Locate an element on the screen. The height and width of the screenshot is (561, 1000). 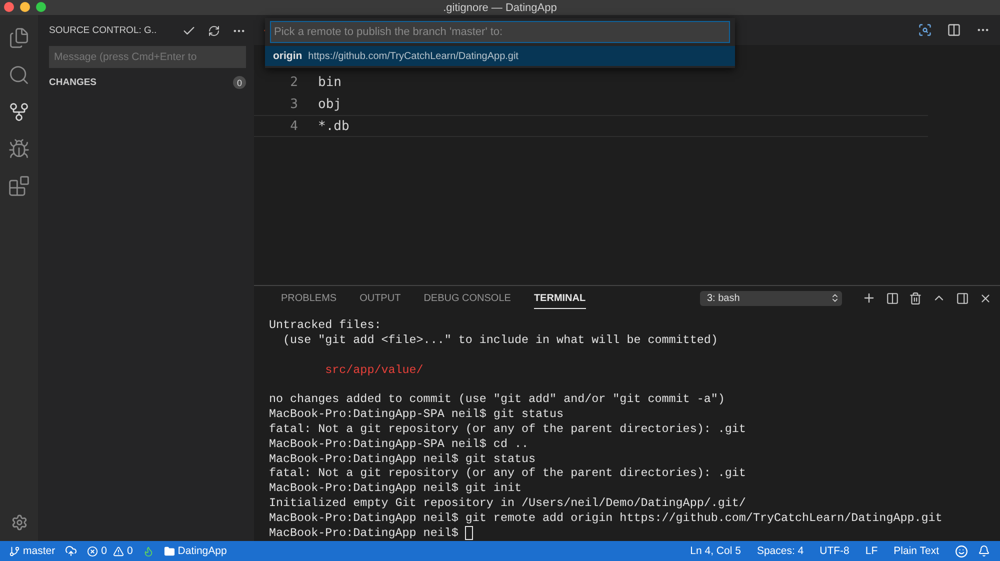
status-item: Spaces: 4 is located at coordinates (780, 551).